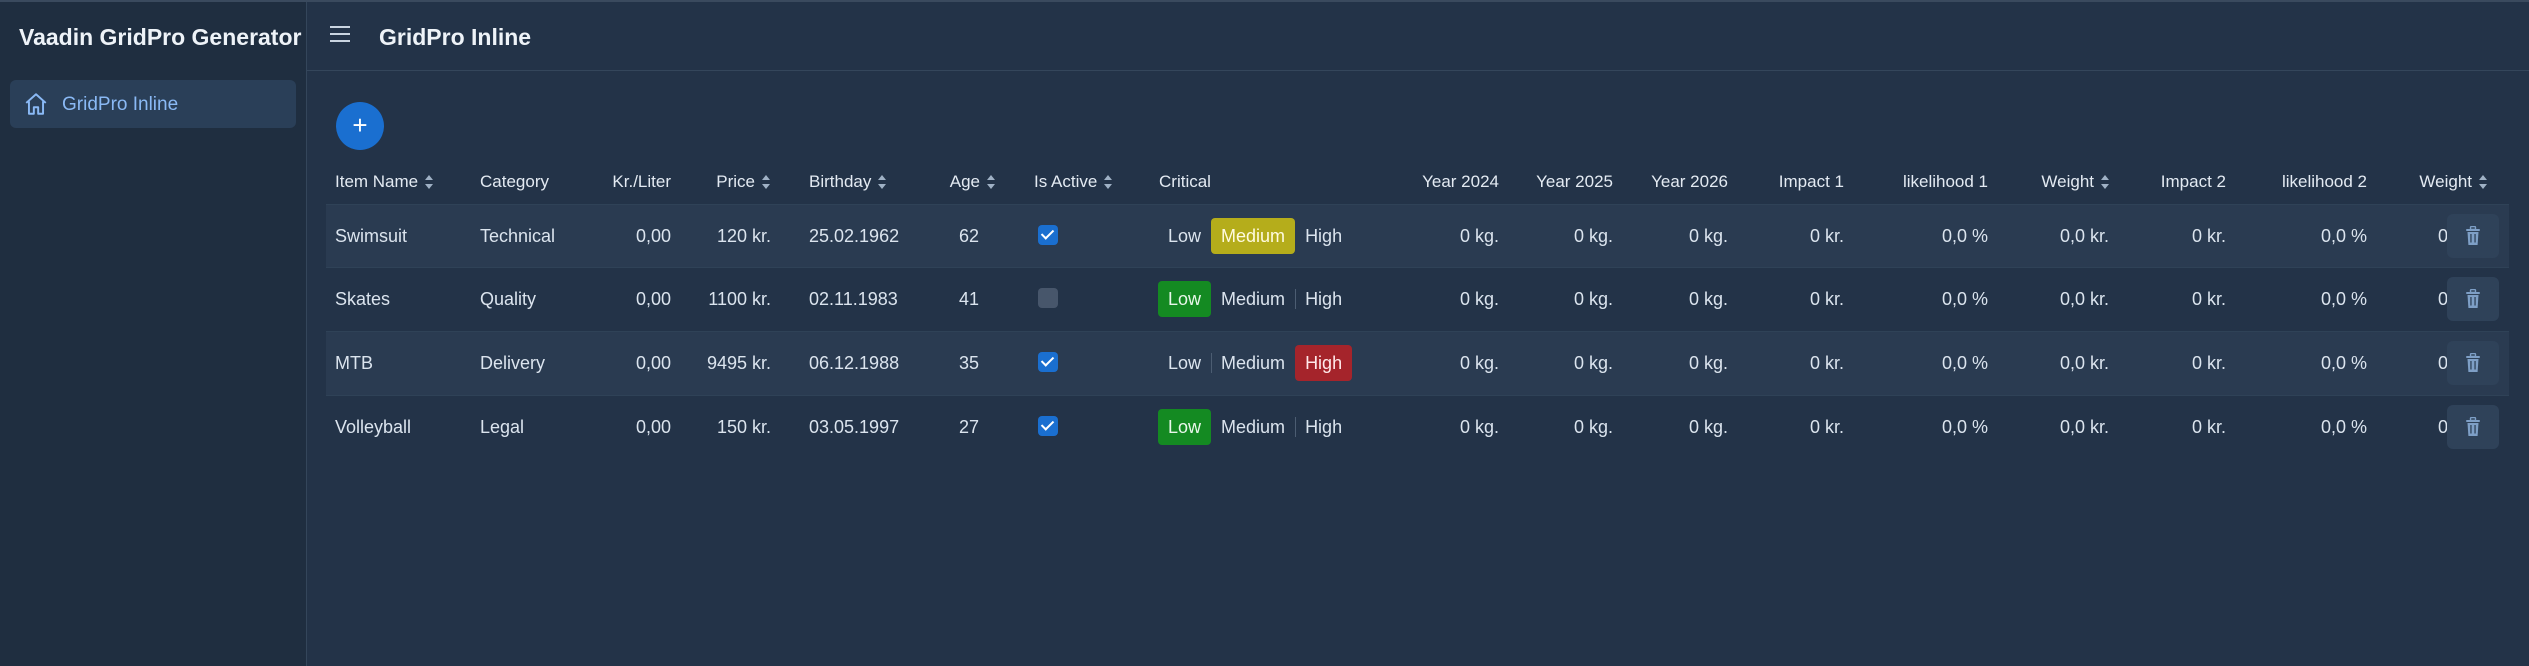  Describe the element at coordinates (952, 236) in the screenshot. I see `cell-age: 62` at that location.